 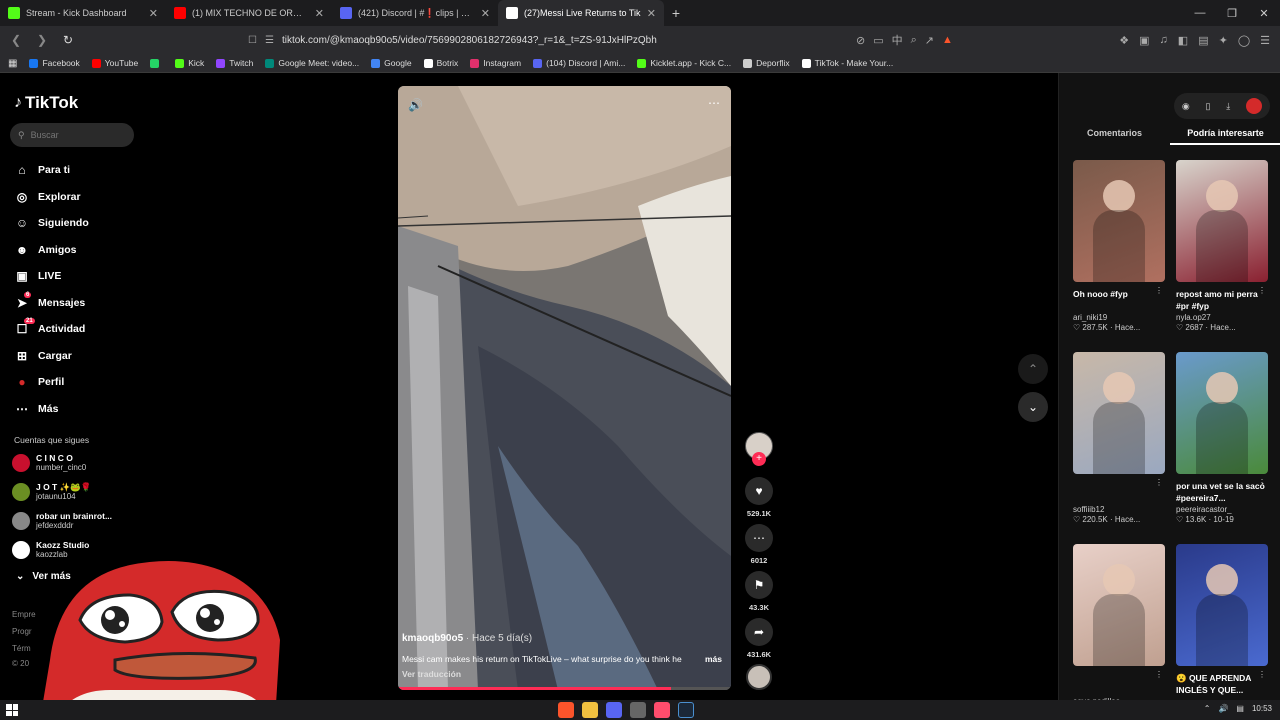 I want to click on ad-block-icon: ⊘, so click(x=860, y=40).